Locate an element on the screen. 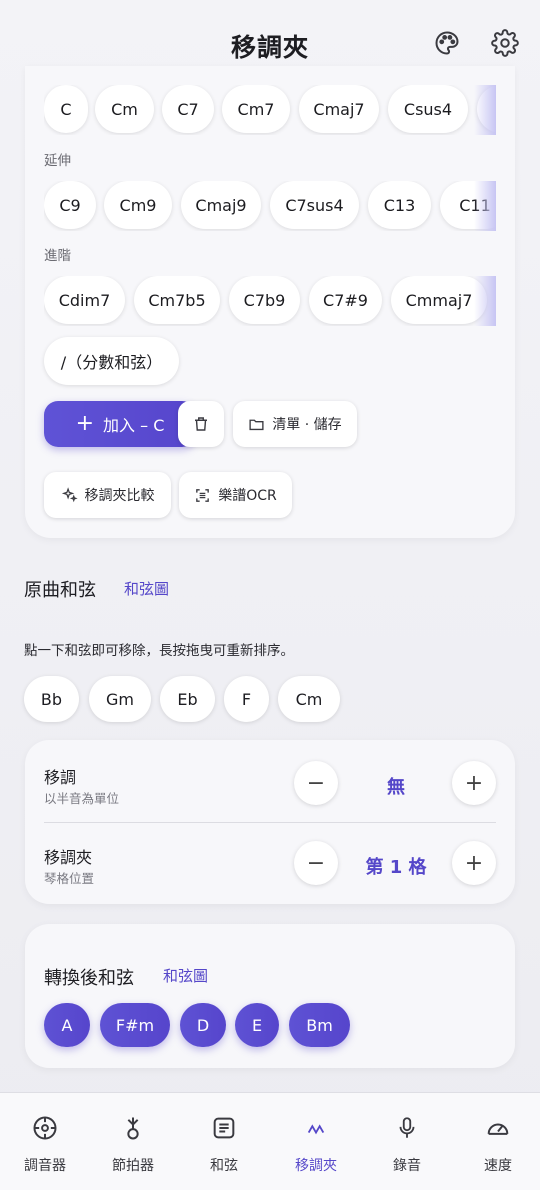 The height and width of the screenshot is (1190, 540). capo-plus-button: + is located at coordinates (474, 863).